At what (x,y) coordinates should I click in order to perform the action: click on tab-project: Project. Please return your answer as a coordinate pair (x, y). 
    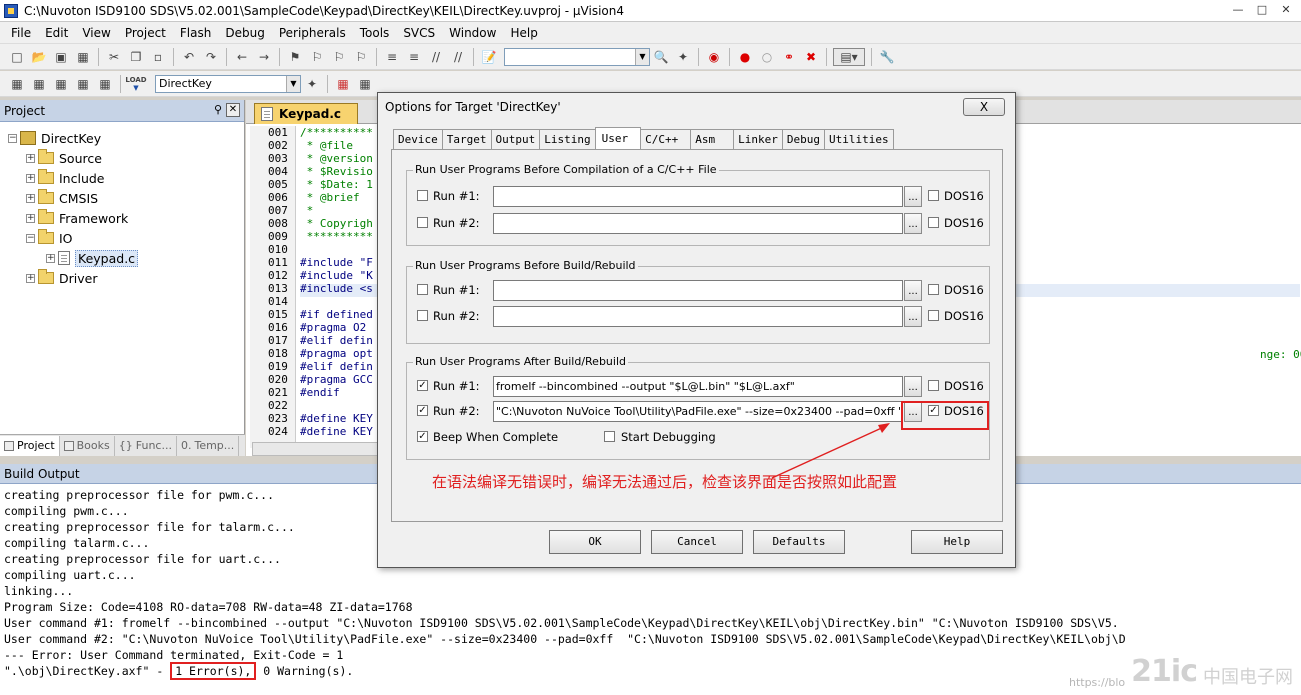
    Looking at the image, I should click on (30, 445).